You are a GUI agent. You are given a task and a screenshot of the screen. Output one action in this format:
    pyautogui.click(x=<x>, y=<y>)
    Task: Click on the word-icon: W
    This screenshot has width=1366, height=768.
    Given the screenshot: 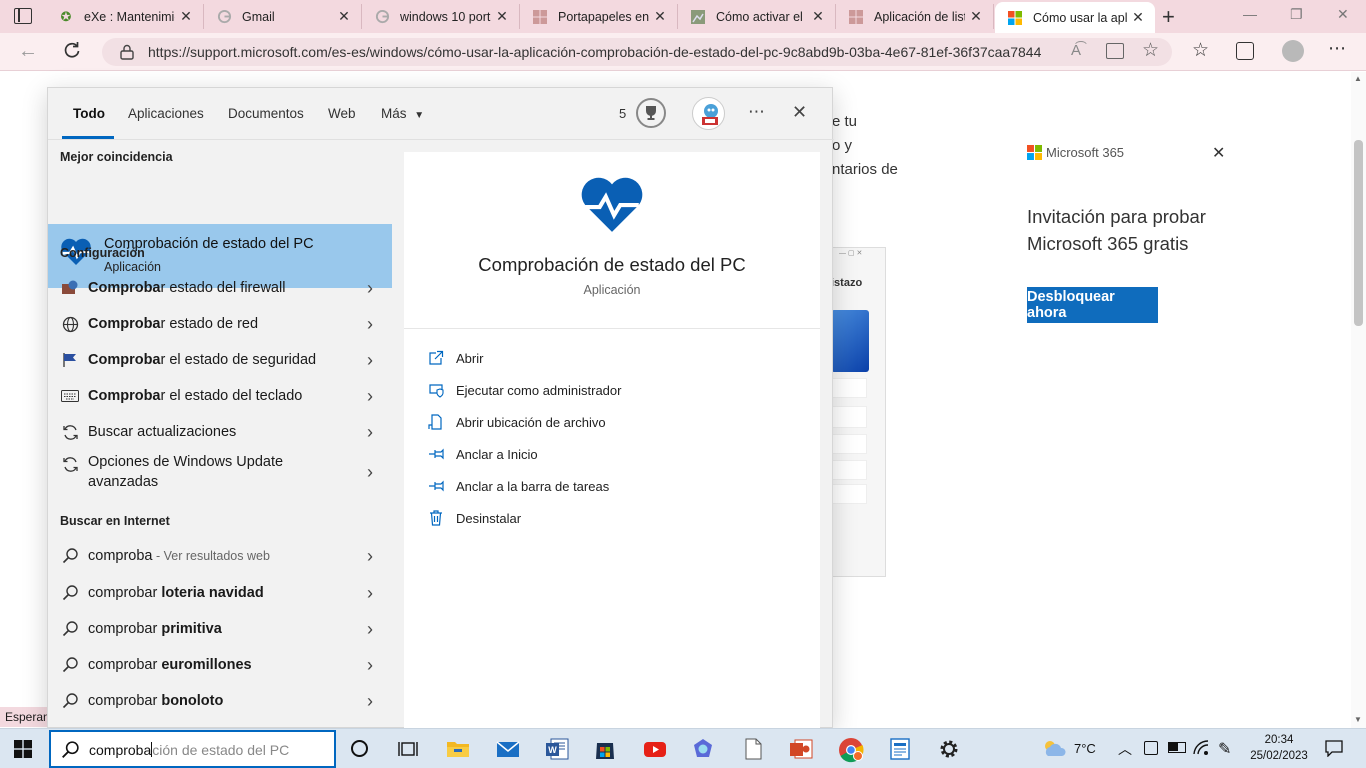 What is the action you would take?
    pyautogui.click(x=557, y=749)
    